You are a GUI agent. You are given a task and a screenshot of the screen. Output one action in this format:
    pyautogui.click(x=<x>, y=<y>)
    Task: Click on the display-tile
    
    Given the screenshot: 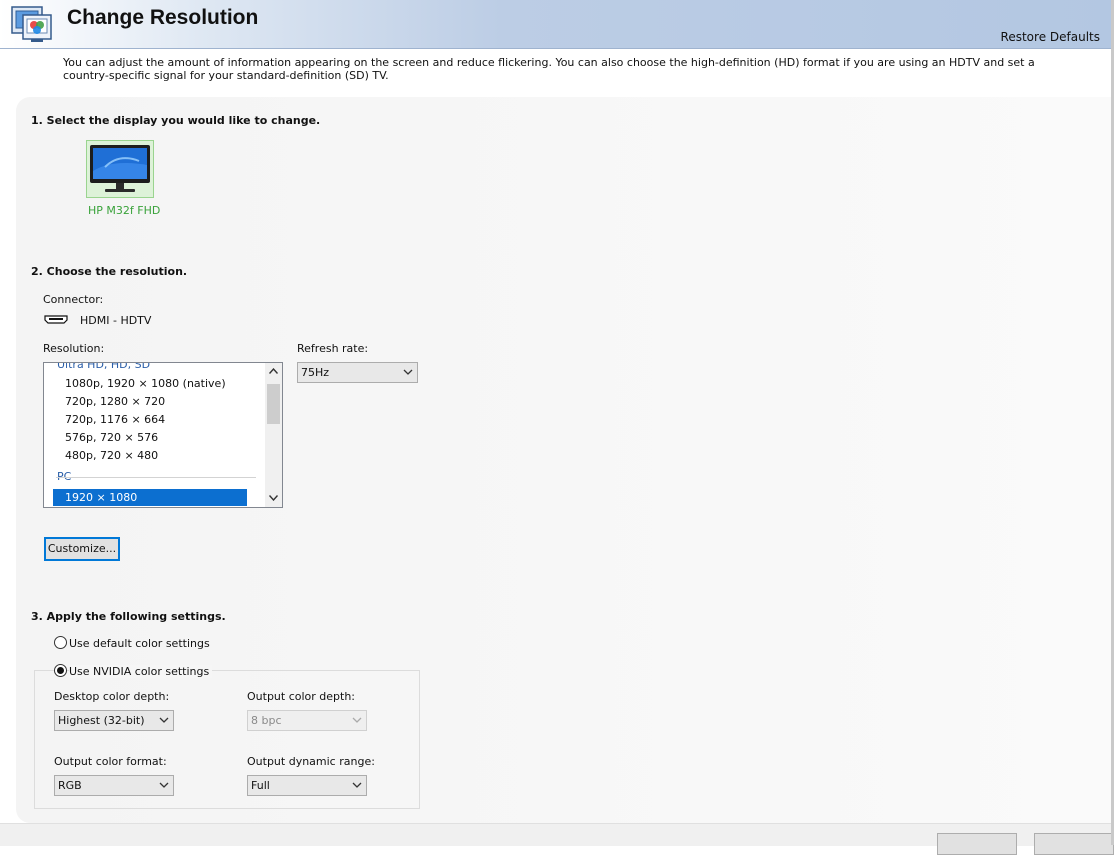 What is the action you would take?
    pyautogui.click(x=120, y=169)
    